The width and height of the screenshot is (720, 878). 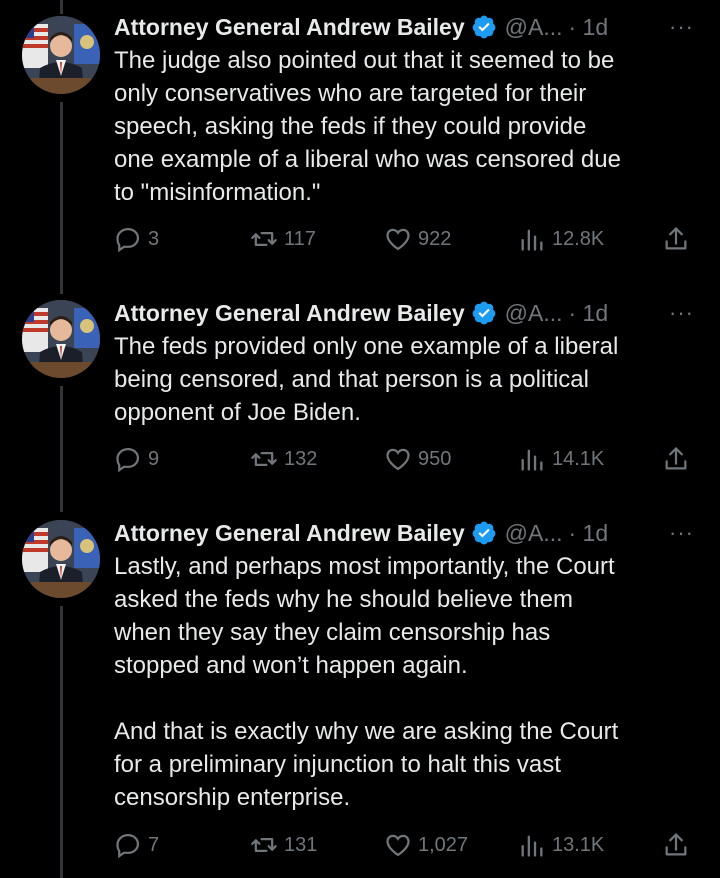 I want to click on like-count: 1,027, so click(x=443, y=844).